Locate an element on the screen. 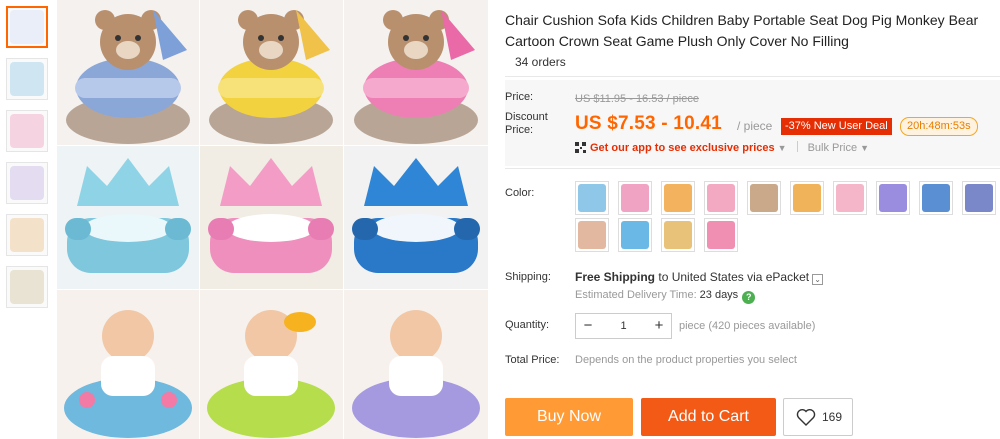 Image resolution: width=1000 pixels, height=439 pixels. image-crown-blue is located at coordinates (416, 217).